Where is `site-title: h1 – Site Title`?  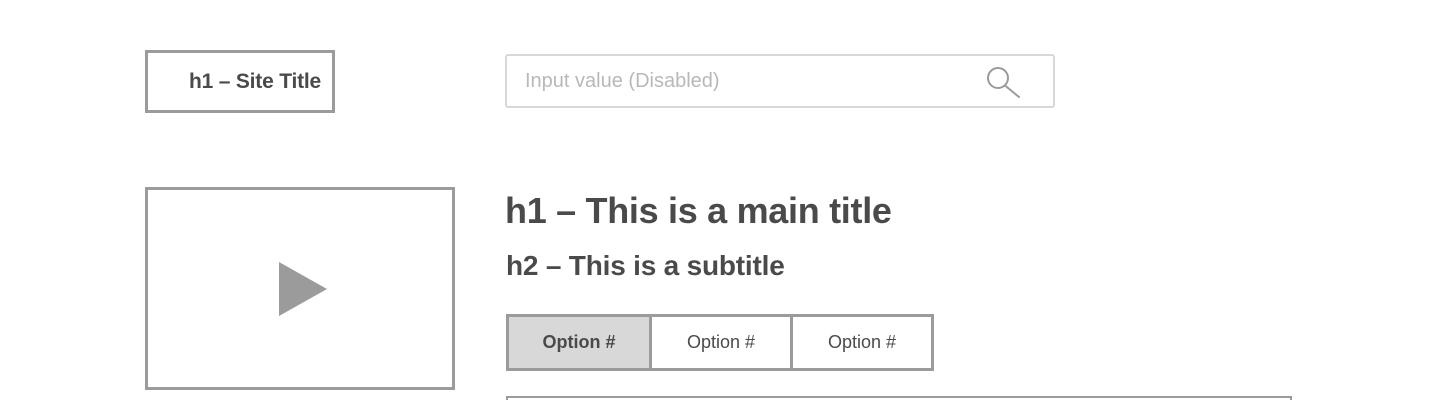
site-title: h1 – Site Title is located at coordinates (240, 81).